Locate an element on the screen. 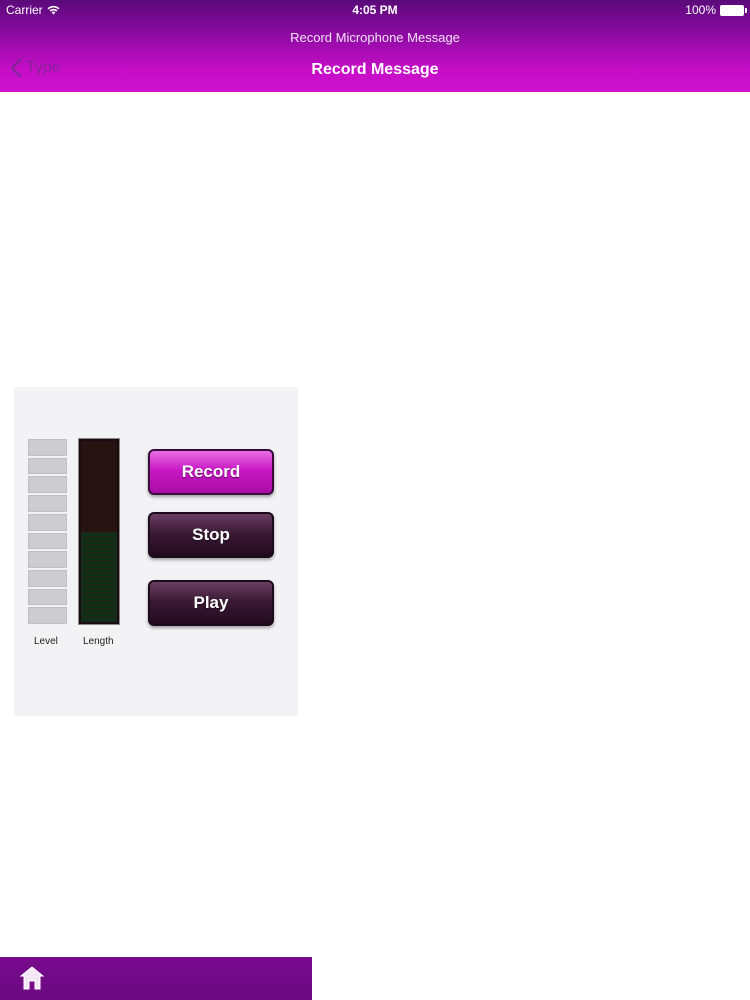 This screenshot has height=1000, width=750. stop-button: Stop is located at coordinates (211, 535).